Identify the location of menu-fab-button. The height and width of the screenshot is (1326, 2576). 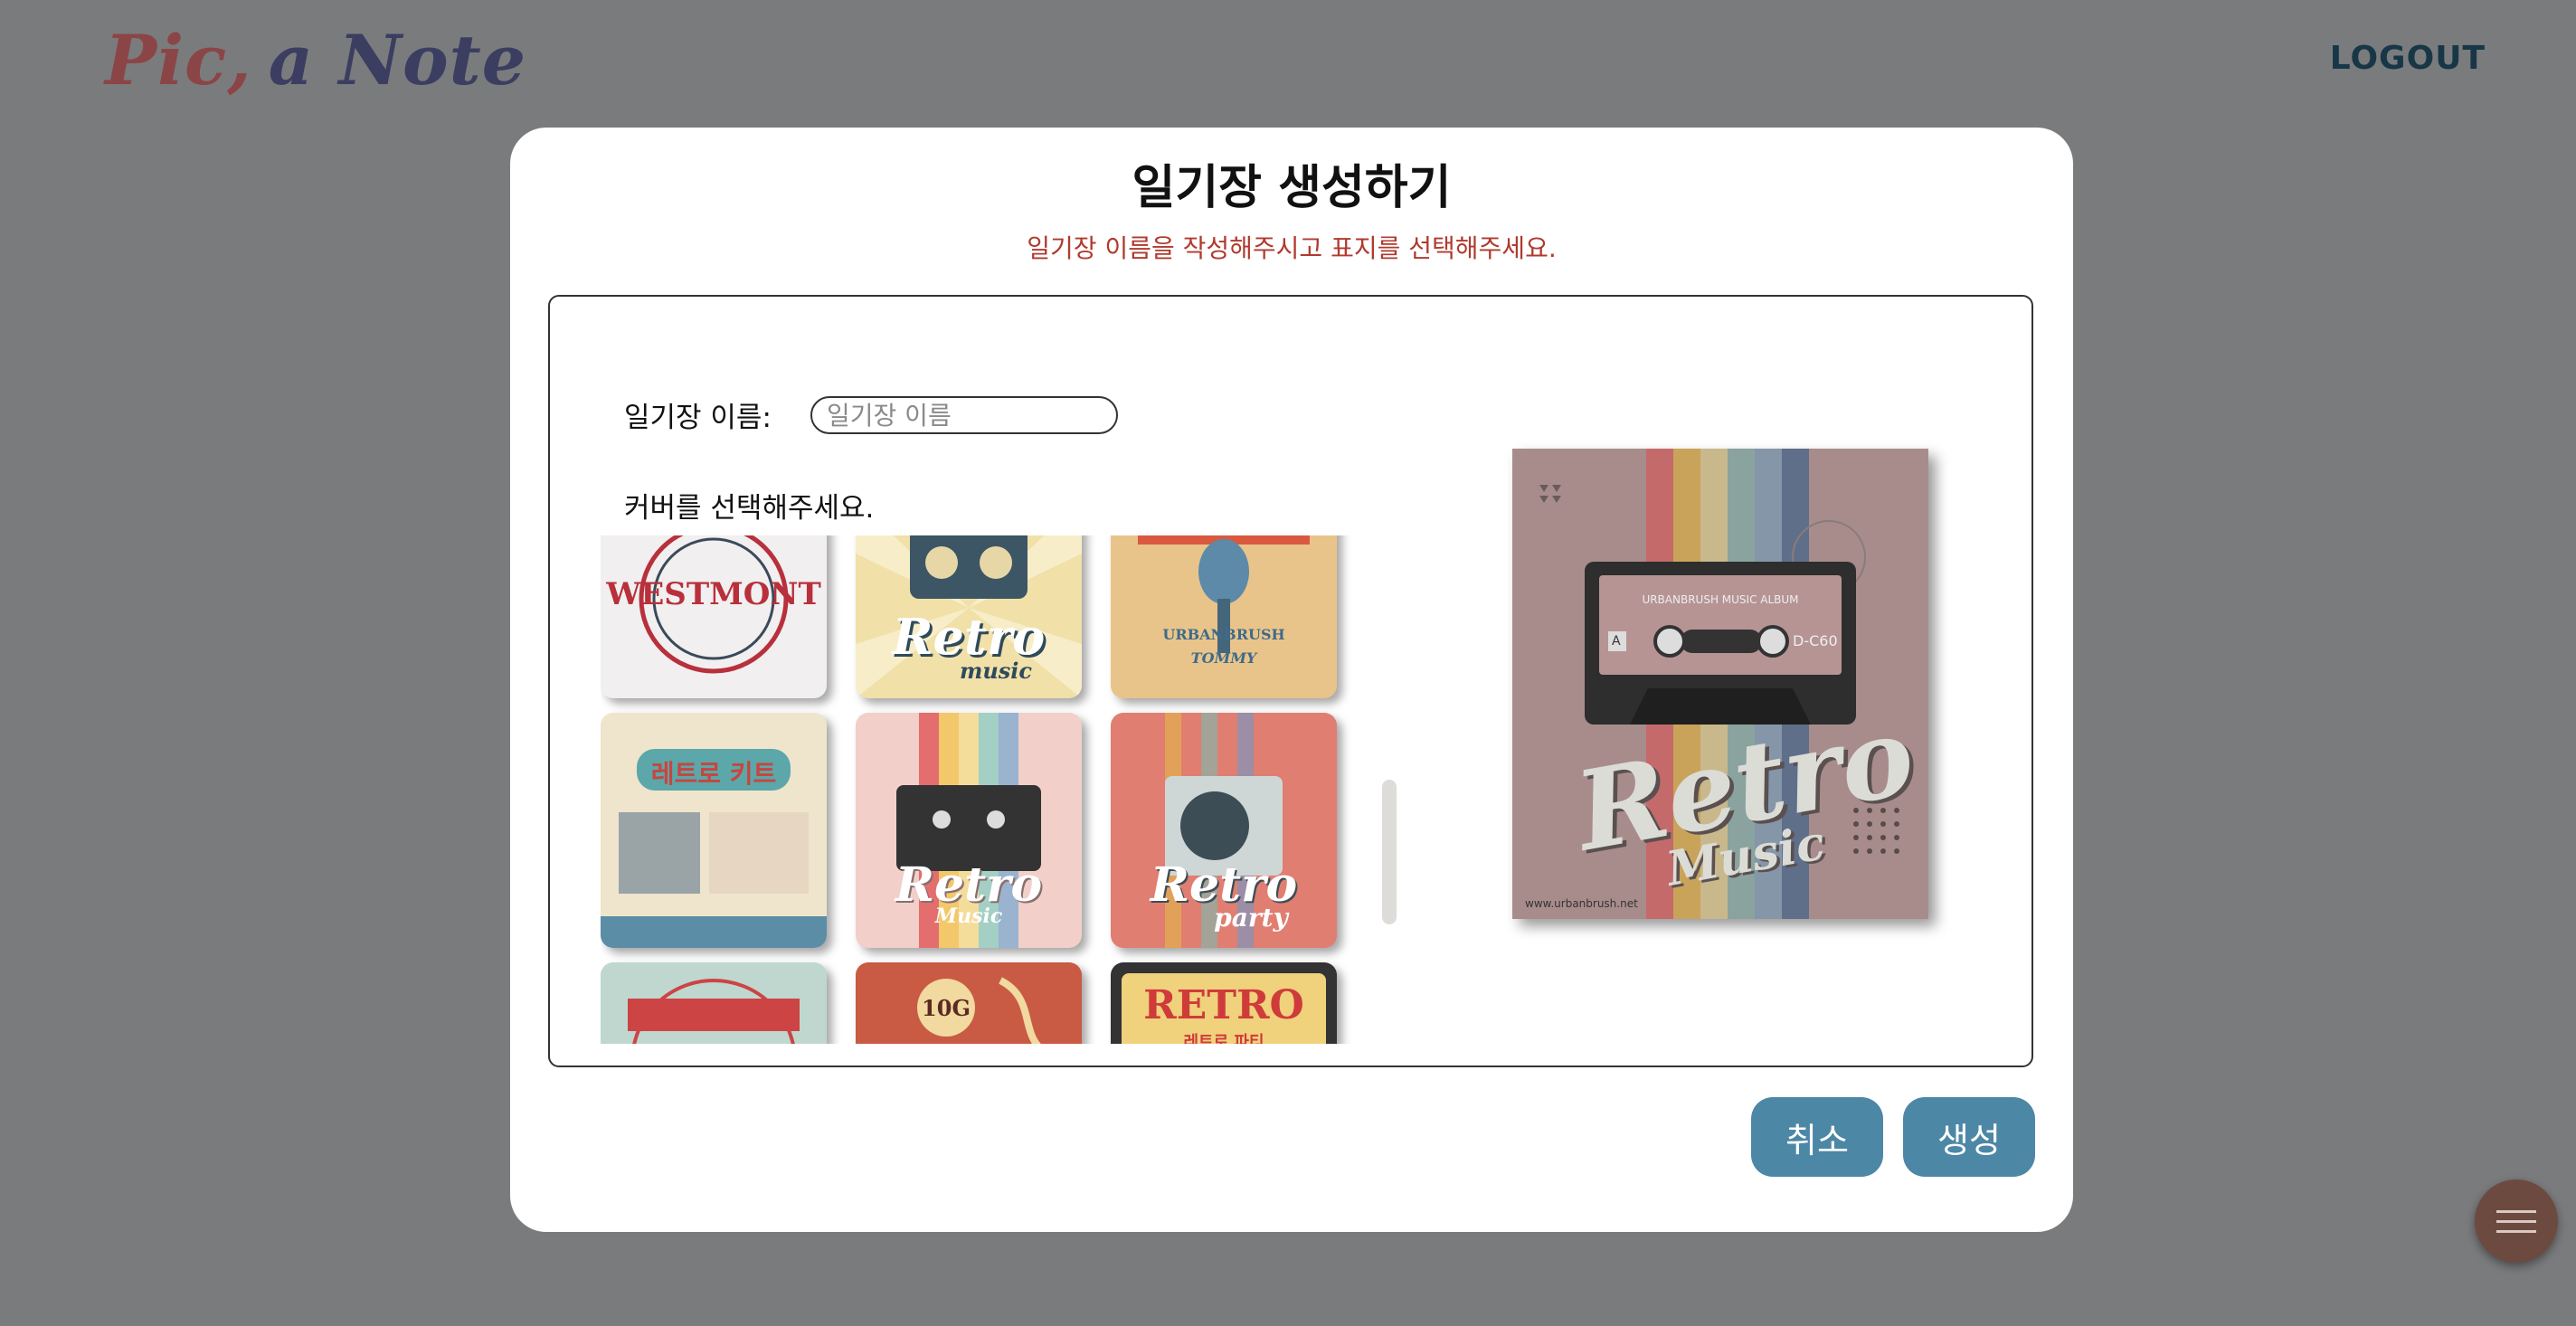
(2516, 1221).